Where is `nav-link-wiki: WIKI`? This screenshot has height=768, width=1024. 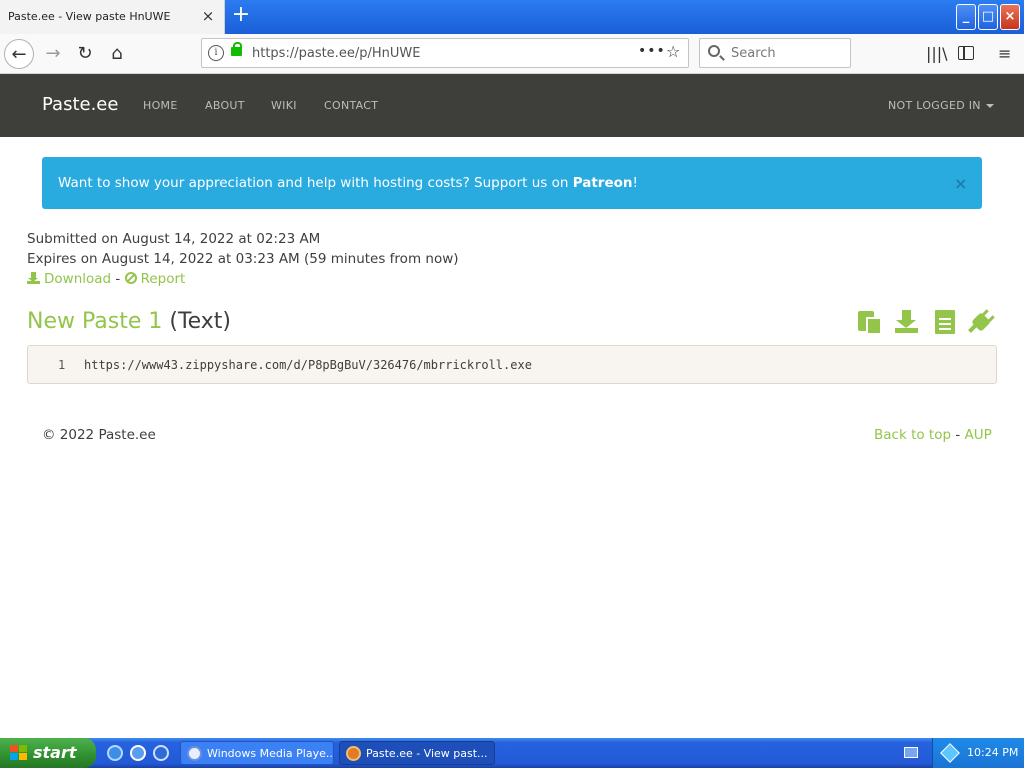 nav-link-wiki: WIKI is located at coordinates (284, 105).